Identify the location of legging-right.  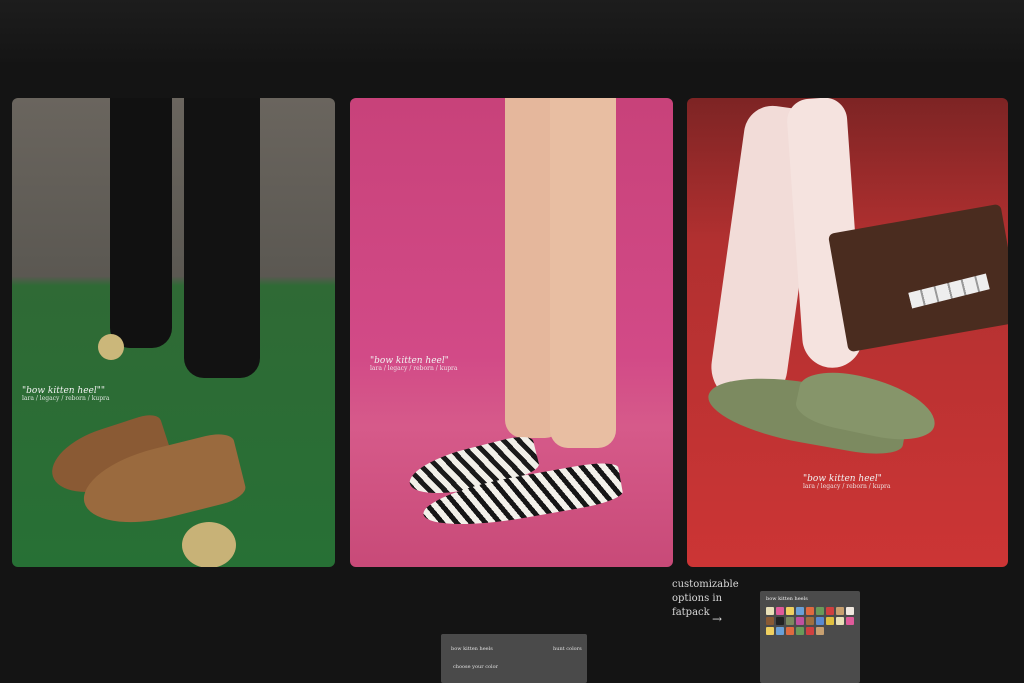
(222, 238).